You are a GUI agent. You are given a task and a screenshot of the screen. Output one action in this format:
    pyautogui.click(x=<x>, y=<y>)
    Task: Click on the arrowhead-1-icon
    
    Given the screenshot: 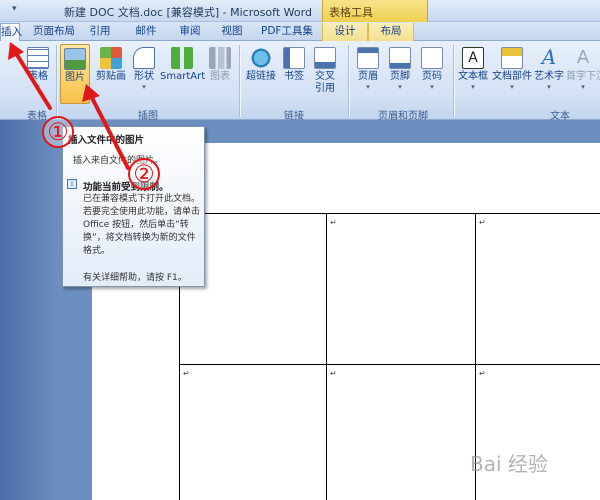 What is the action you would take?
    pyautogui.click(x=16, y=51)
    